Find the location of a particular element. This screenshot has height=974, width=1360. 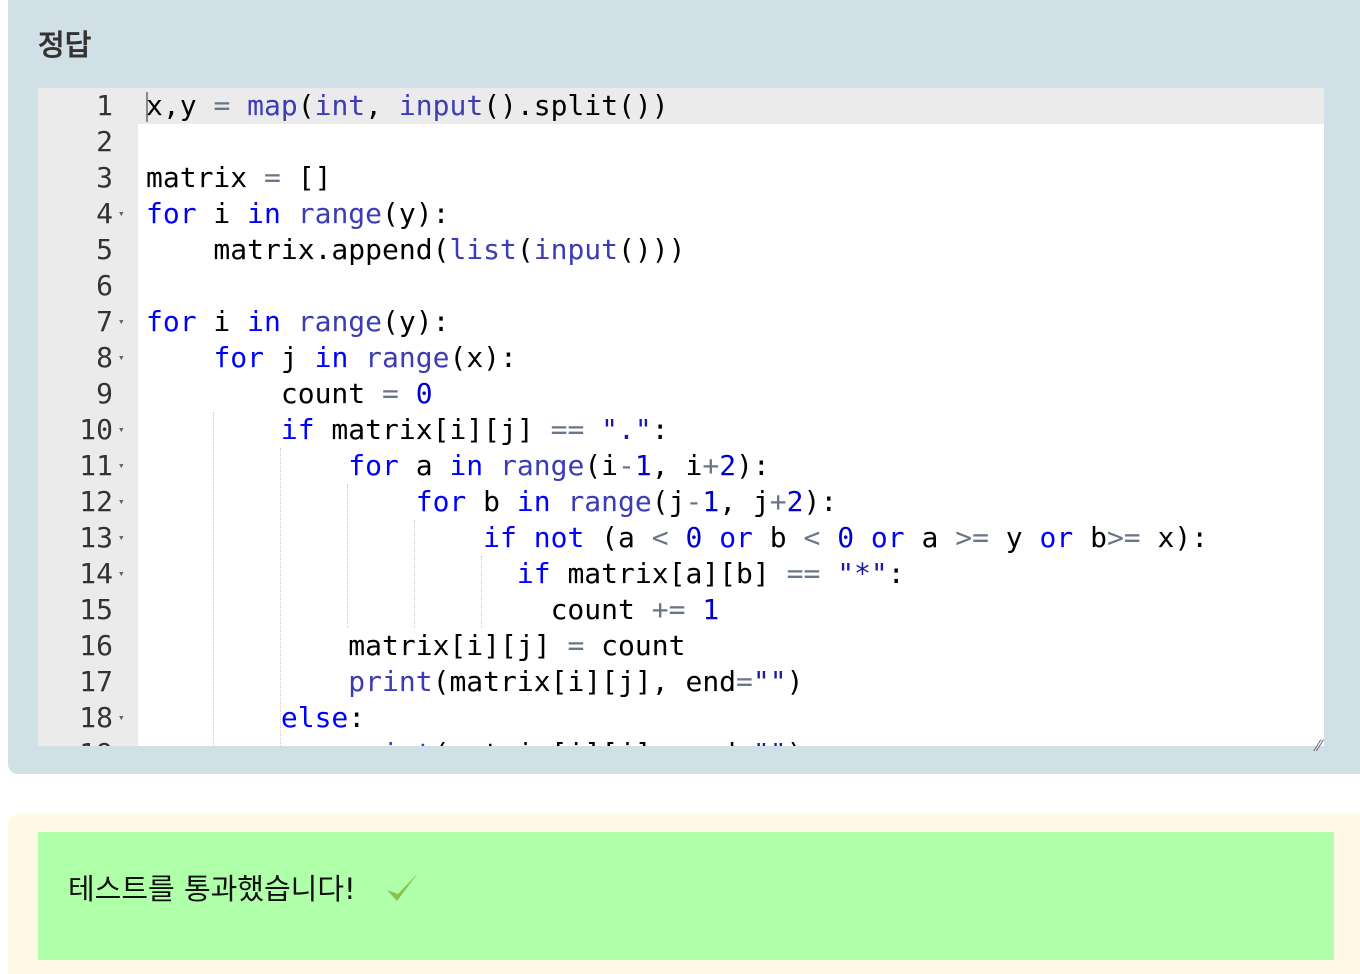

code-token: 1 is located at coordinates (711, 501).